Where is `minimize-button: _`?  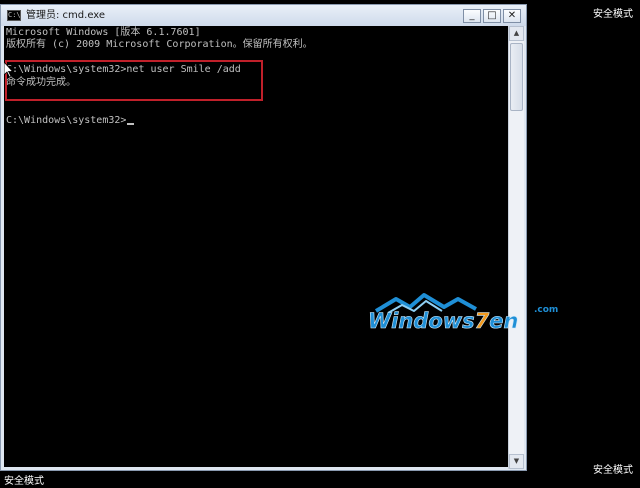 minimize-button: _ is located at coordinates (472, 16).